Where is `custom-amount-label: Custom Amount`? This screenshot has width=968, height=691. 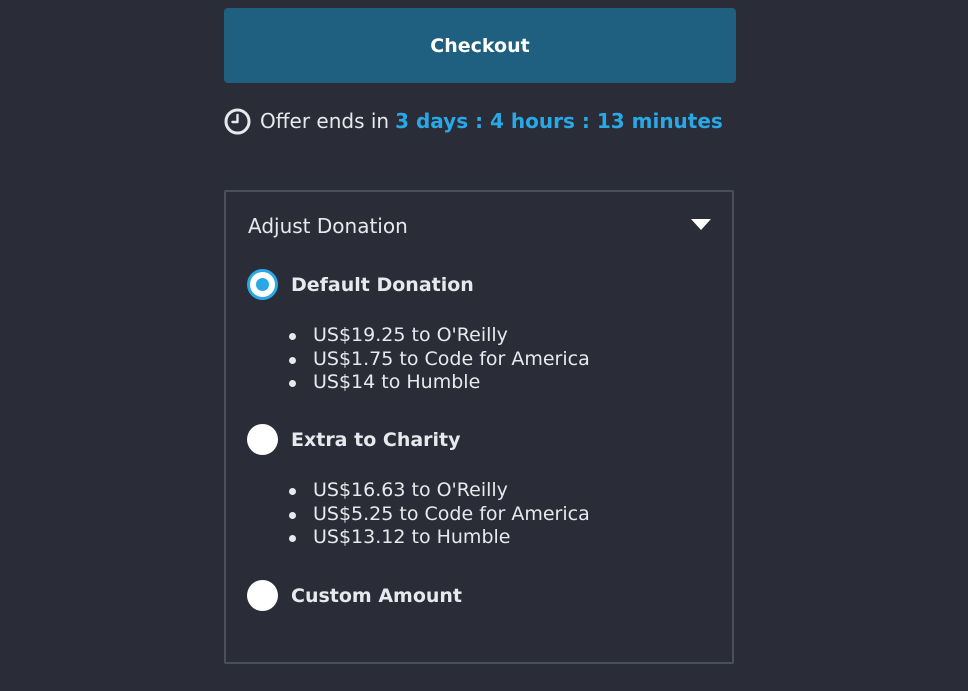
custom-amount-label: Custom Amount is located at coordinates (376, 596).